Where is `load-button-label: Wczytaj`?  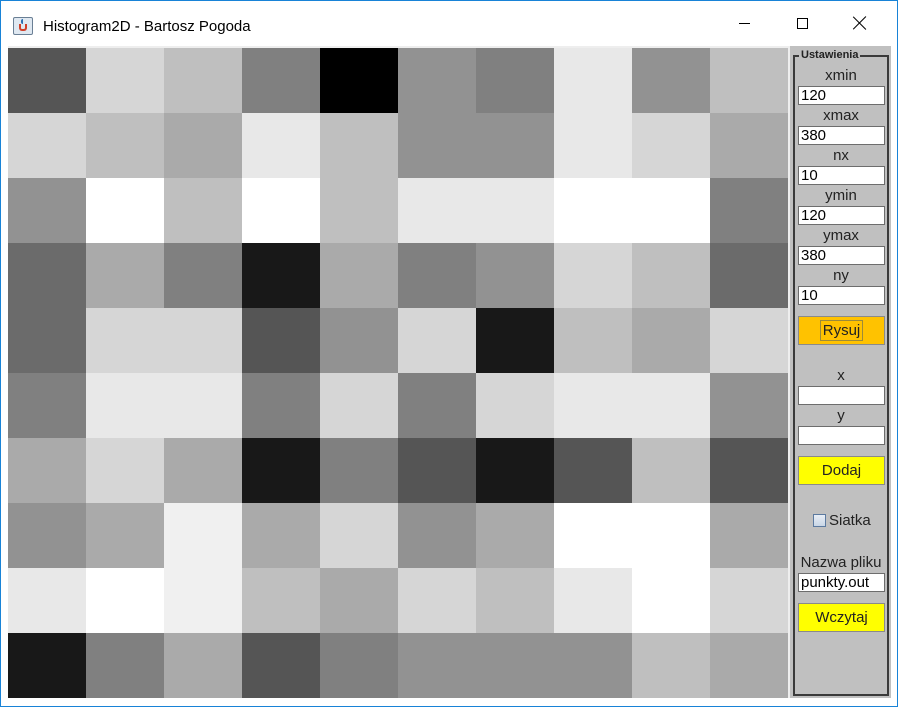
load-button-label: Wczytaj is located at coordinates (841, 617).